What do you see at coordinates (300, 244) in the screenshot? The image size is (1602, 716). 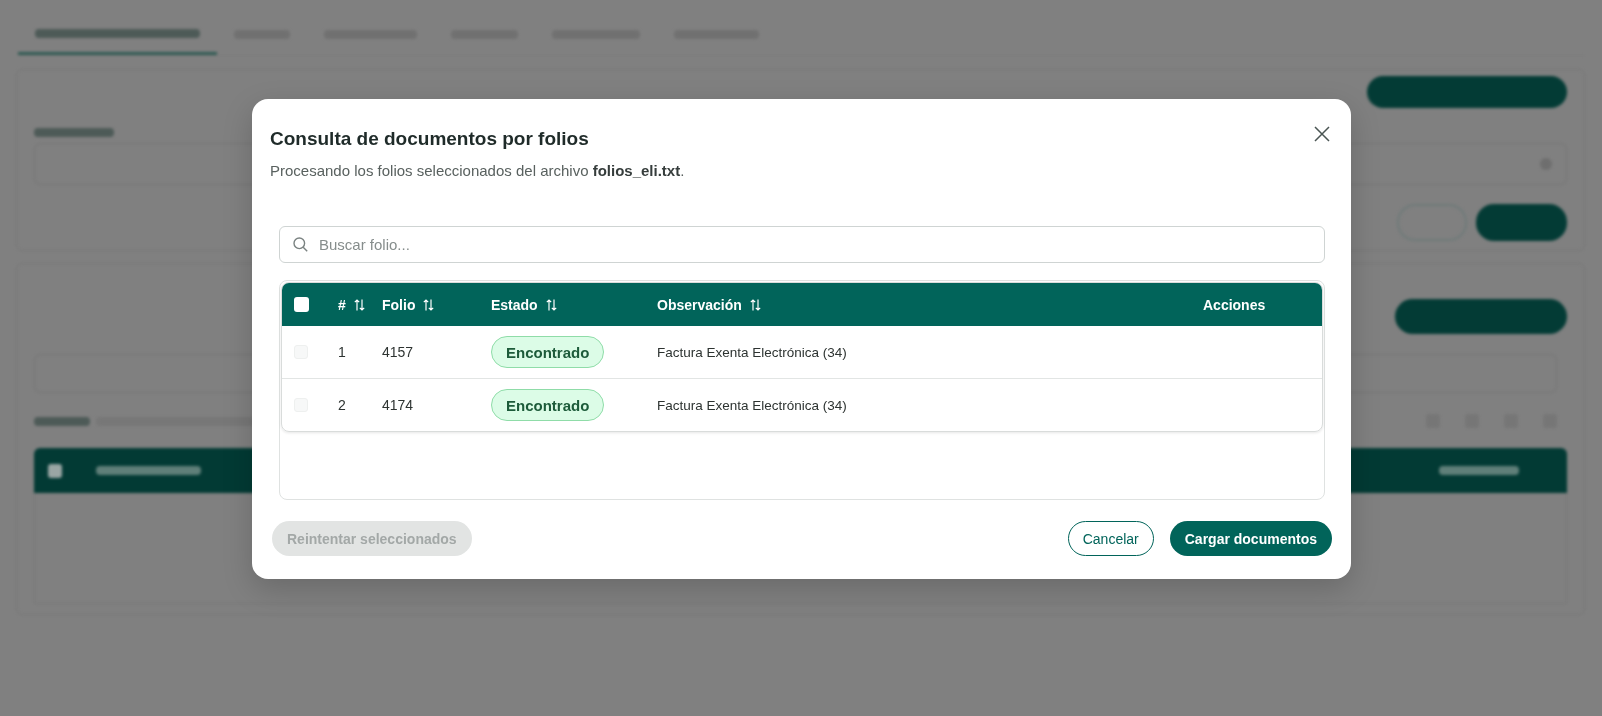 I see `search-icon` at bounding box center [300, 244].